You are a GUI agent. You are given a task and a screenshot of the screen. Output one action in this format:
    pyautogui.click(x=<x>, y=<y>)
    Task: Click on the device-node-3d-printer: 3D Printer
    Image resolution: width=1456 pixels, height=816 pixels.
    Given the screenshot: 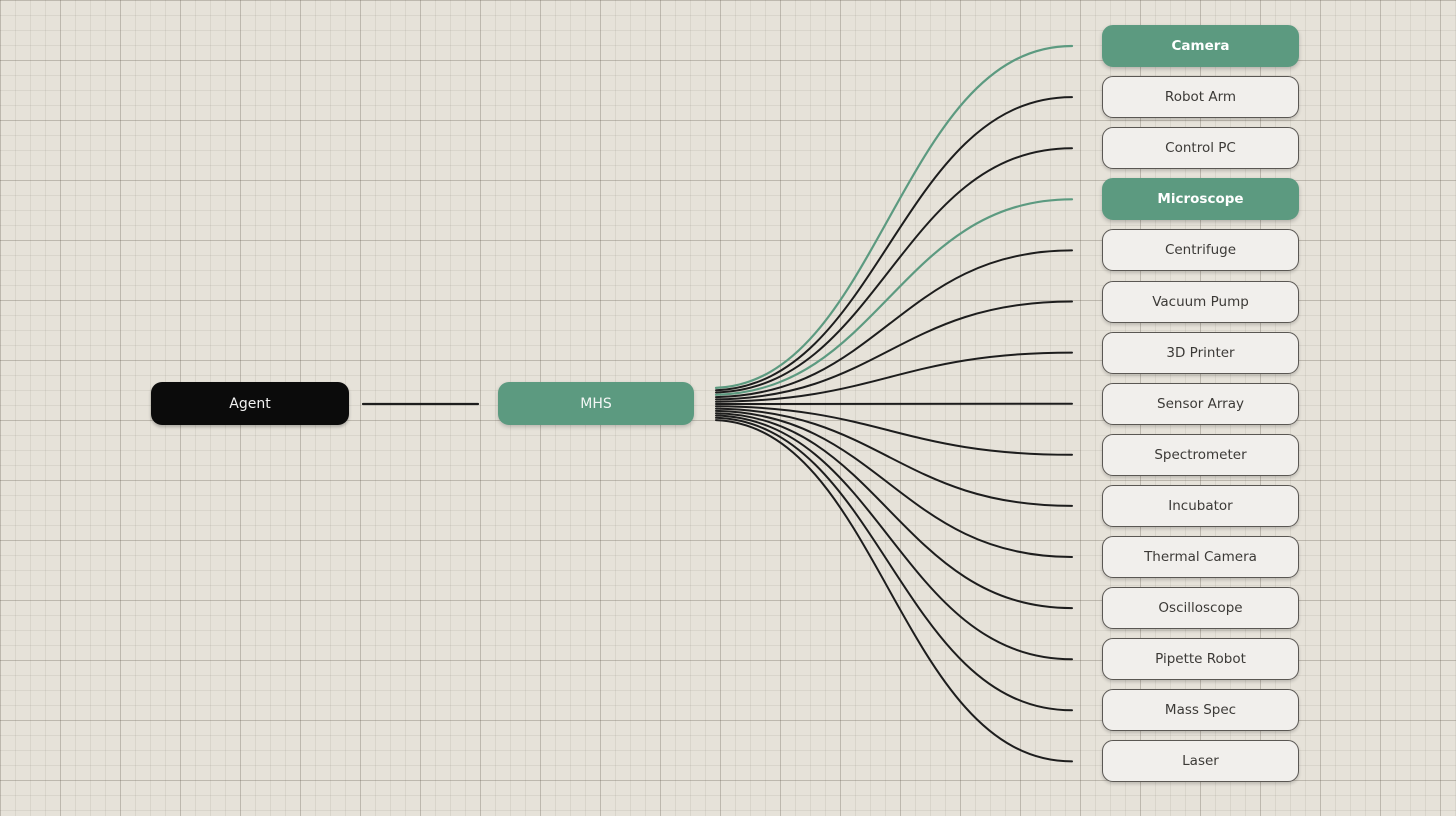 What is the action you would take?
    pyautogui.click(x=1200, y=352)
    